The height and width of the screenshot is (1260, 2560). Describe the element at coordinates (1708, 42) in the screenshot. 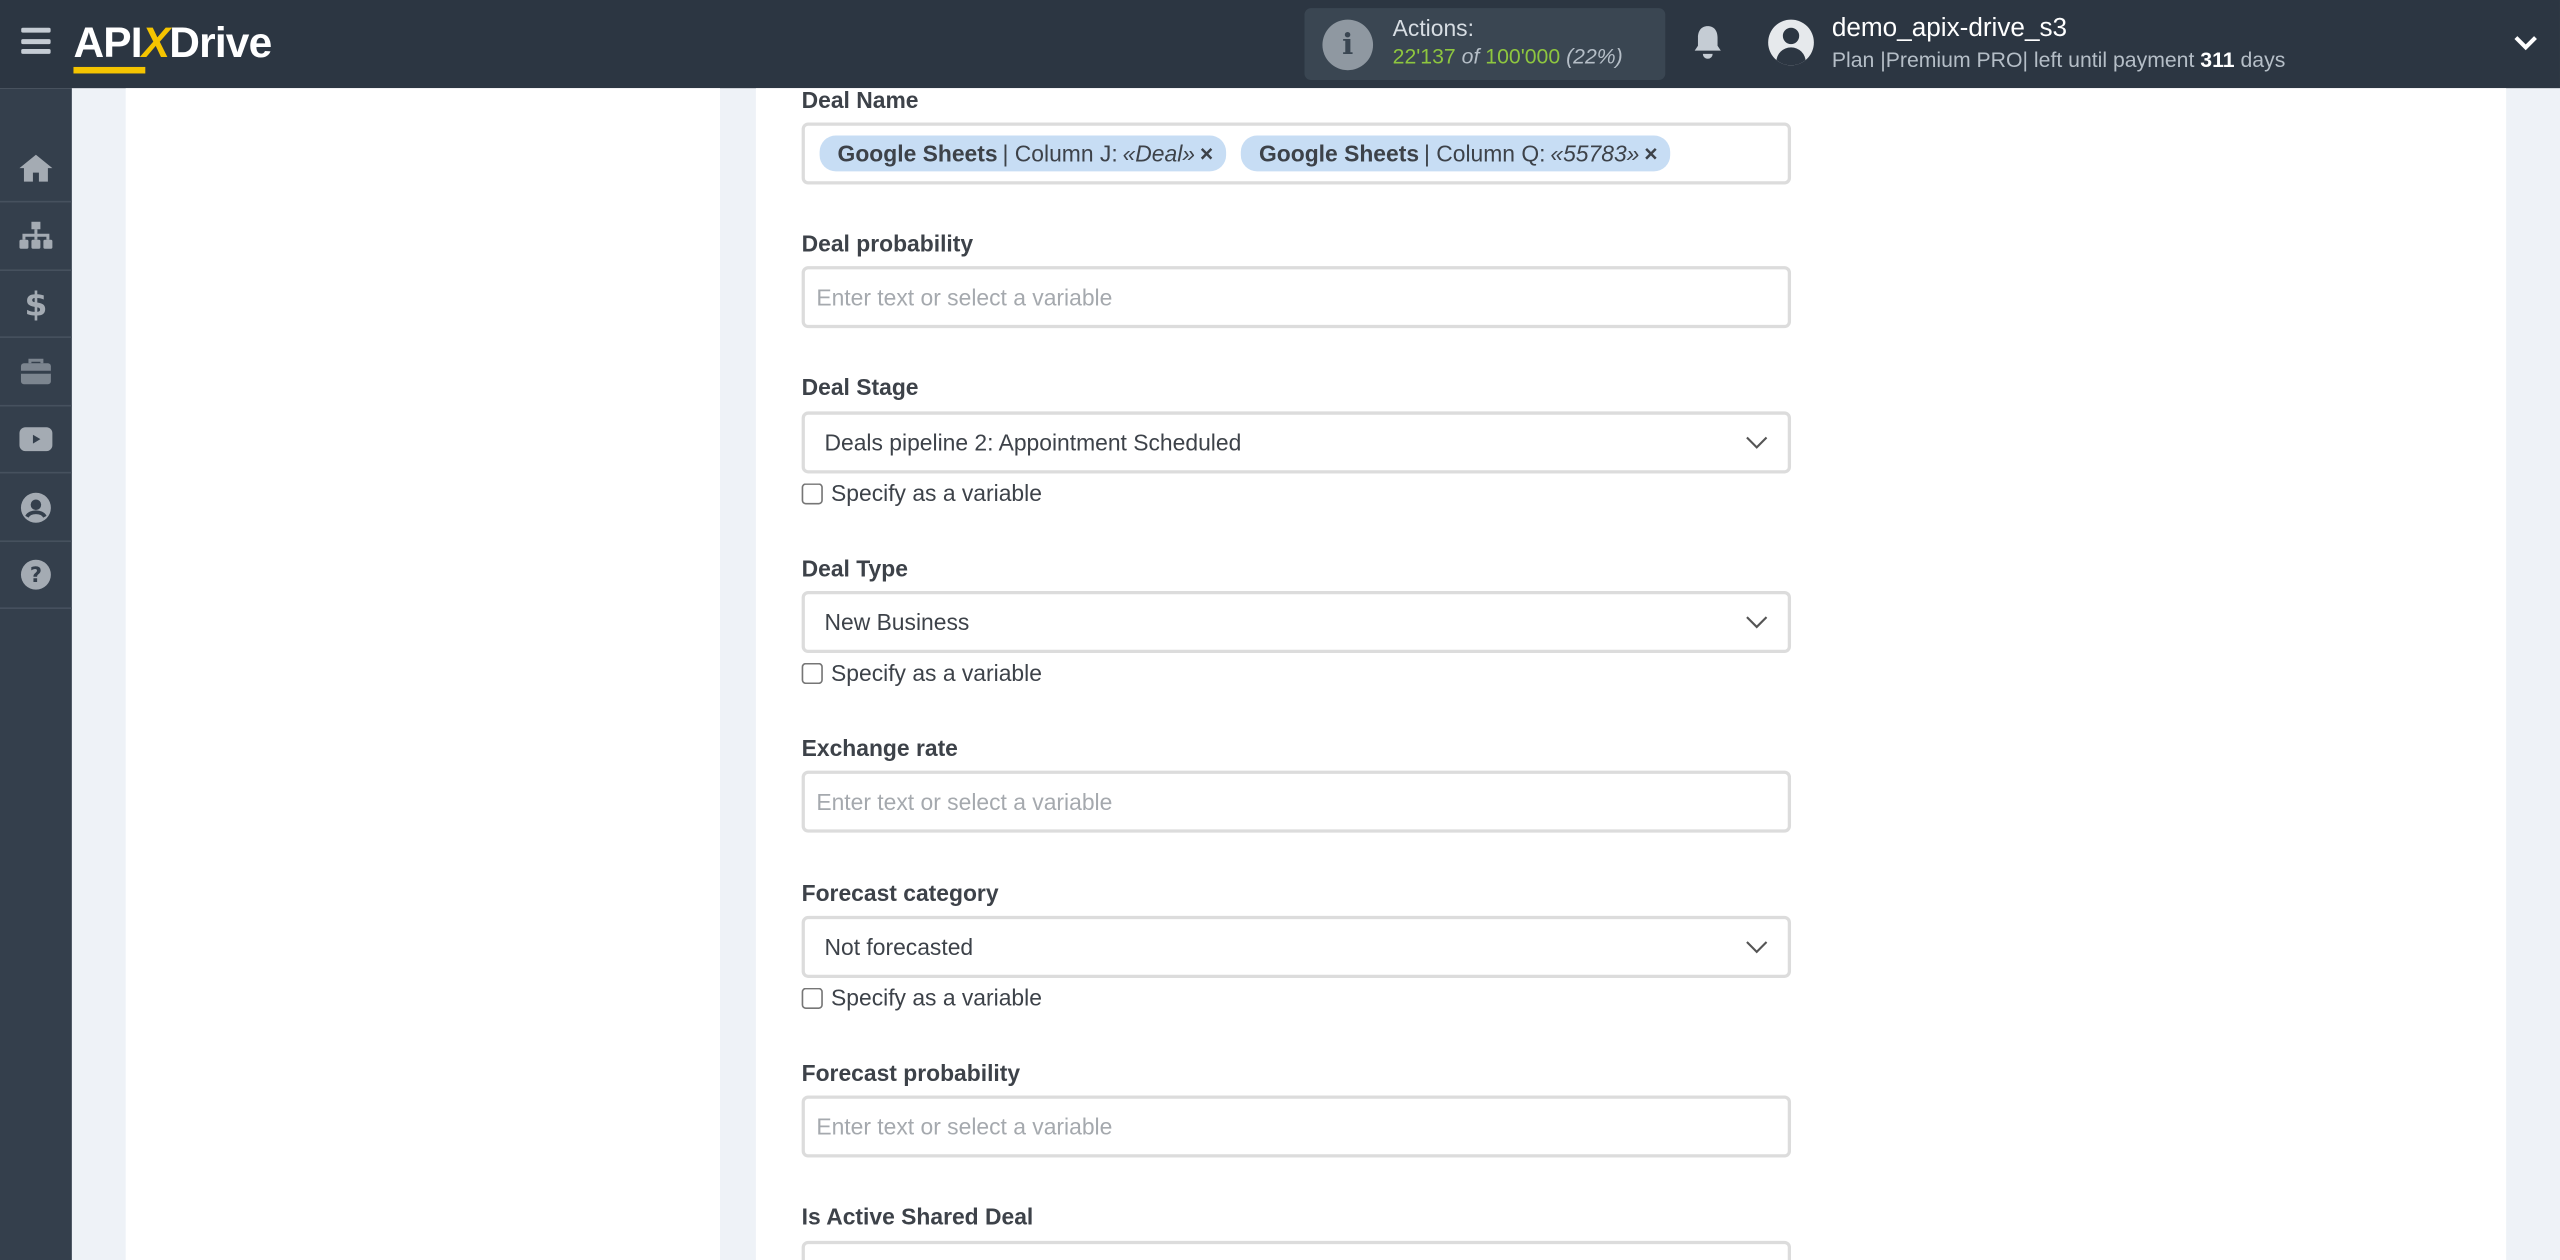

I see `bell-icon` at that location.